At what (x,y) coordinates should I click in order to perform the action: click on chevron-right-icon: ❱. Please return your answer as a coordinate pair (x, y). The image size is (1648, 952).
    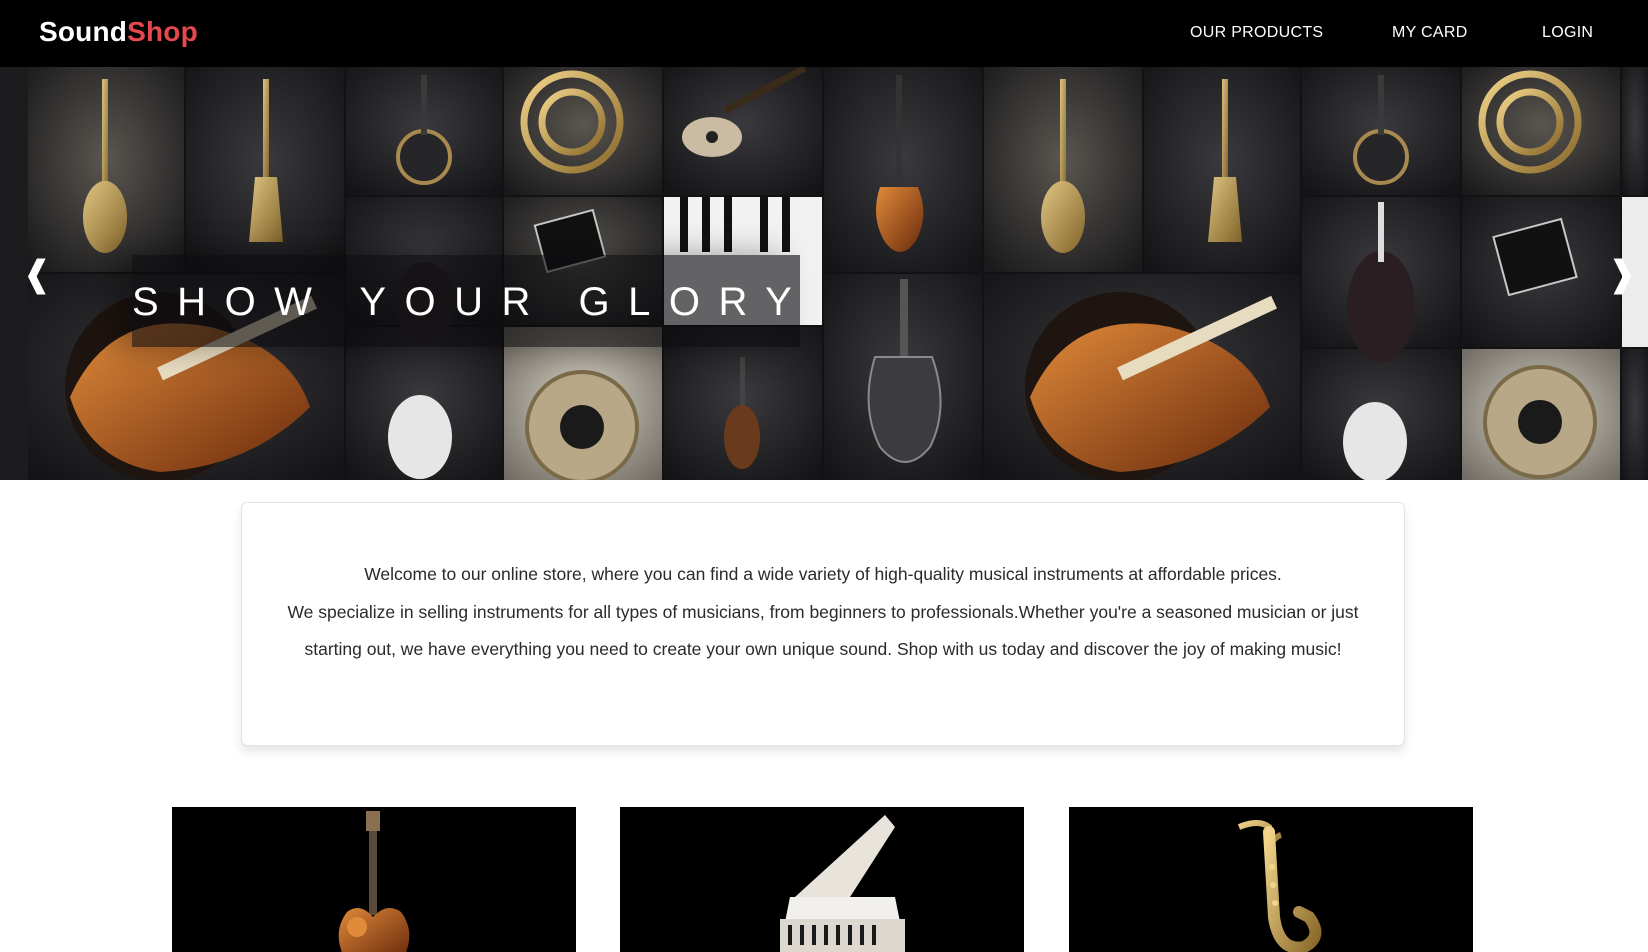
    Looking at the image, I should click on (1622, 275).